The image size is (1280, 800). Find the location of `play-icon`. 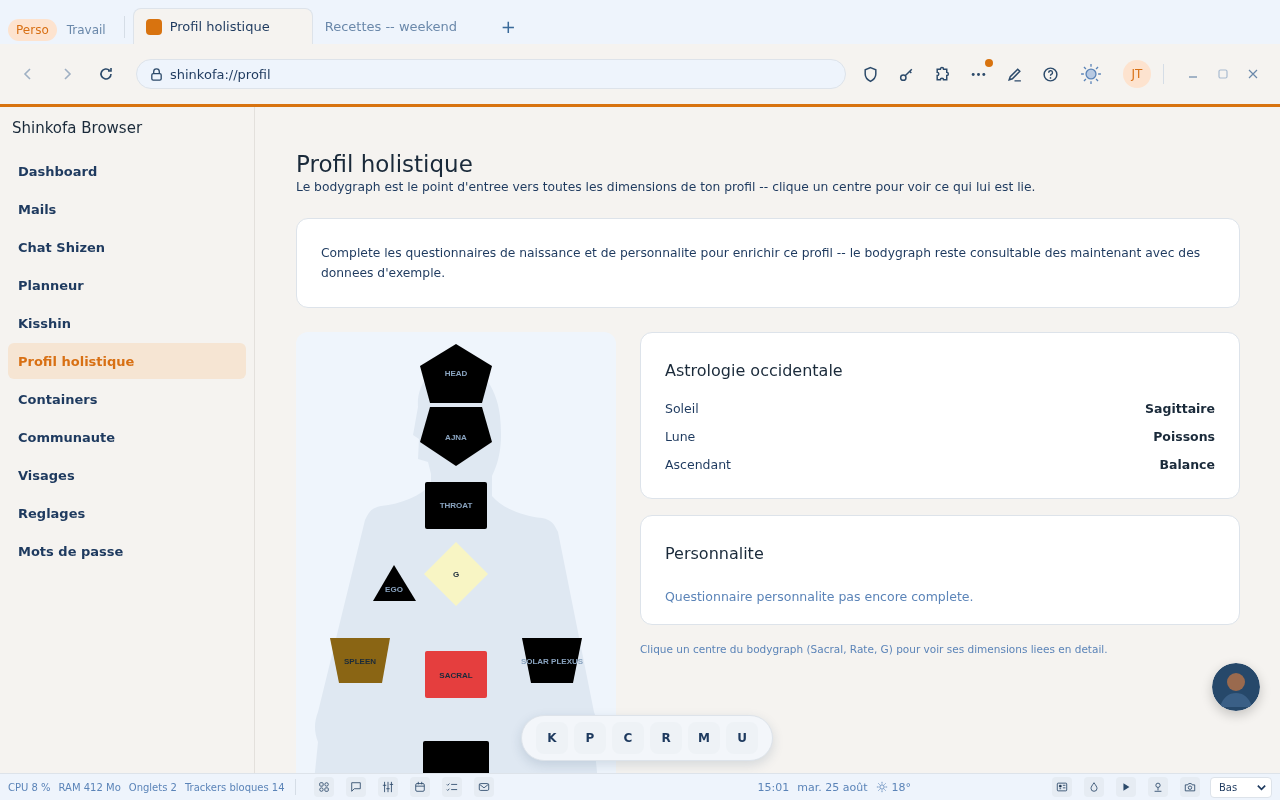

play-icon is located at coordinates (1126, 787).